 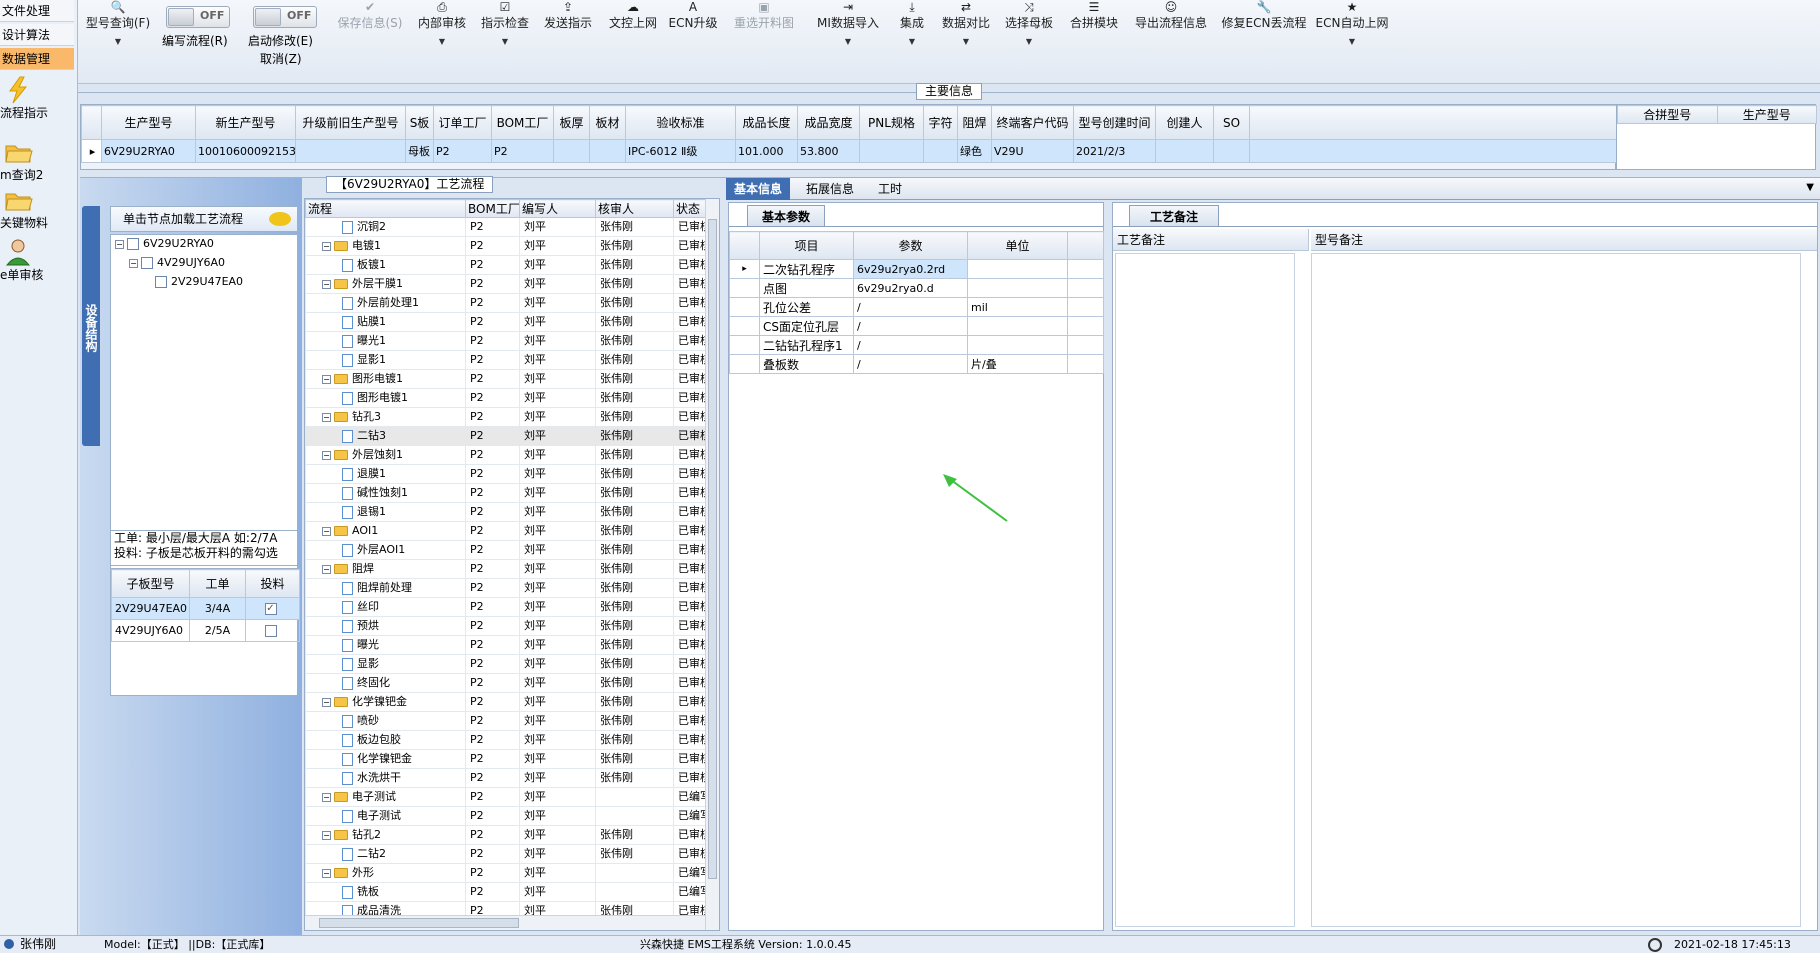 I want to click on process-row: 碱性蚀刻1 P2刘平张伟刚已审核, so click(x=505, y=493).